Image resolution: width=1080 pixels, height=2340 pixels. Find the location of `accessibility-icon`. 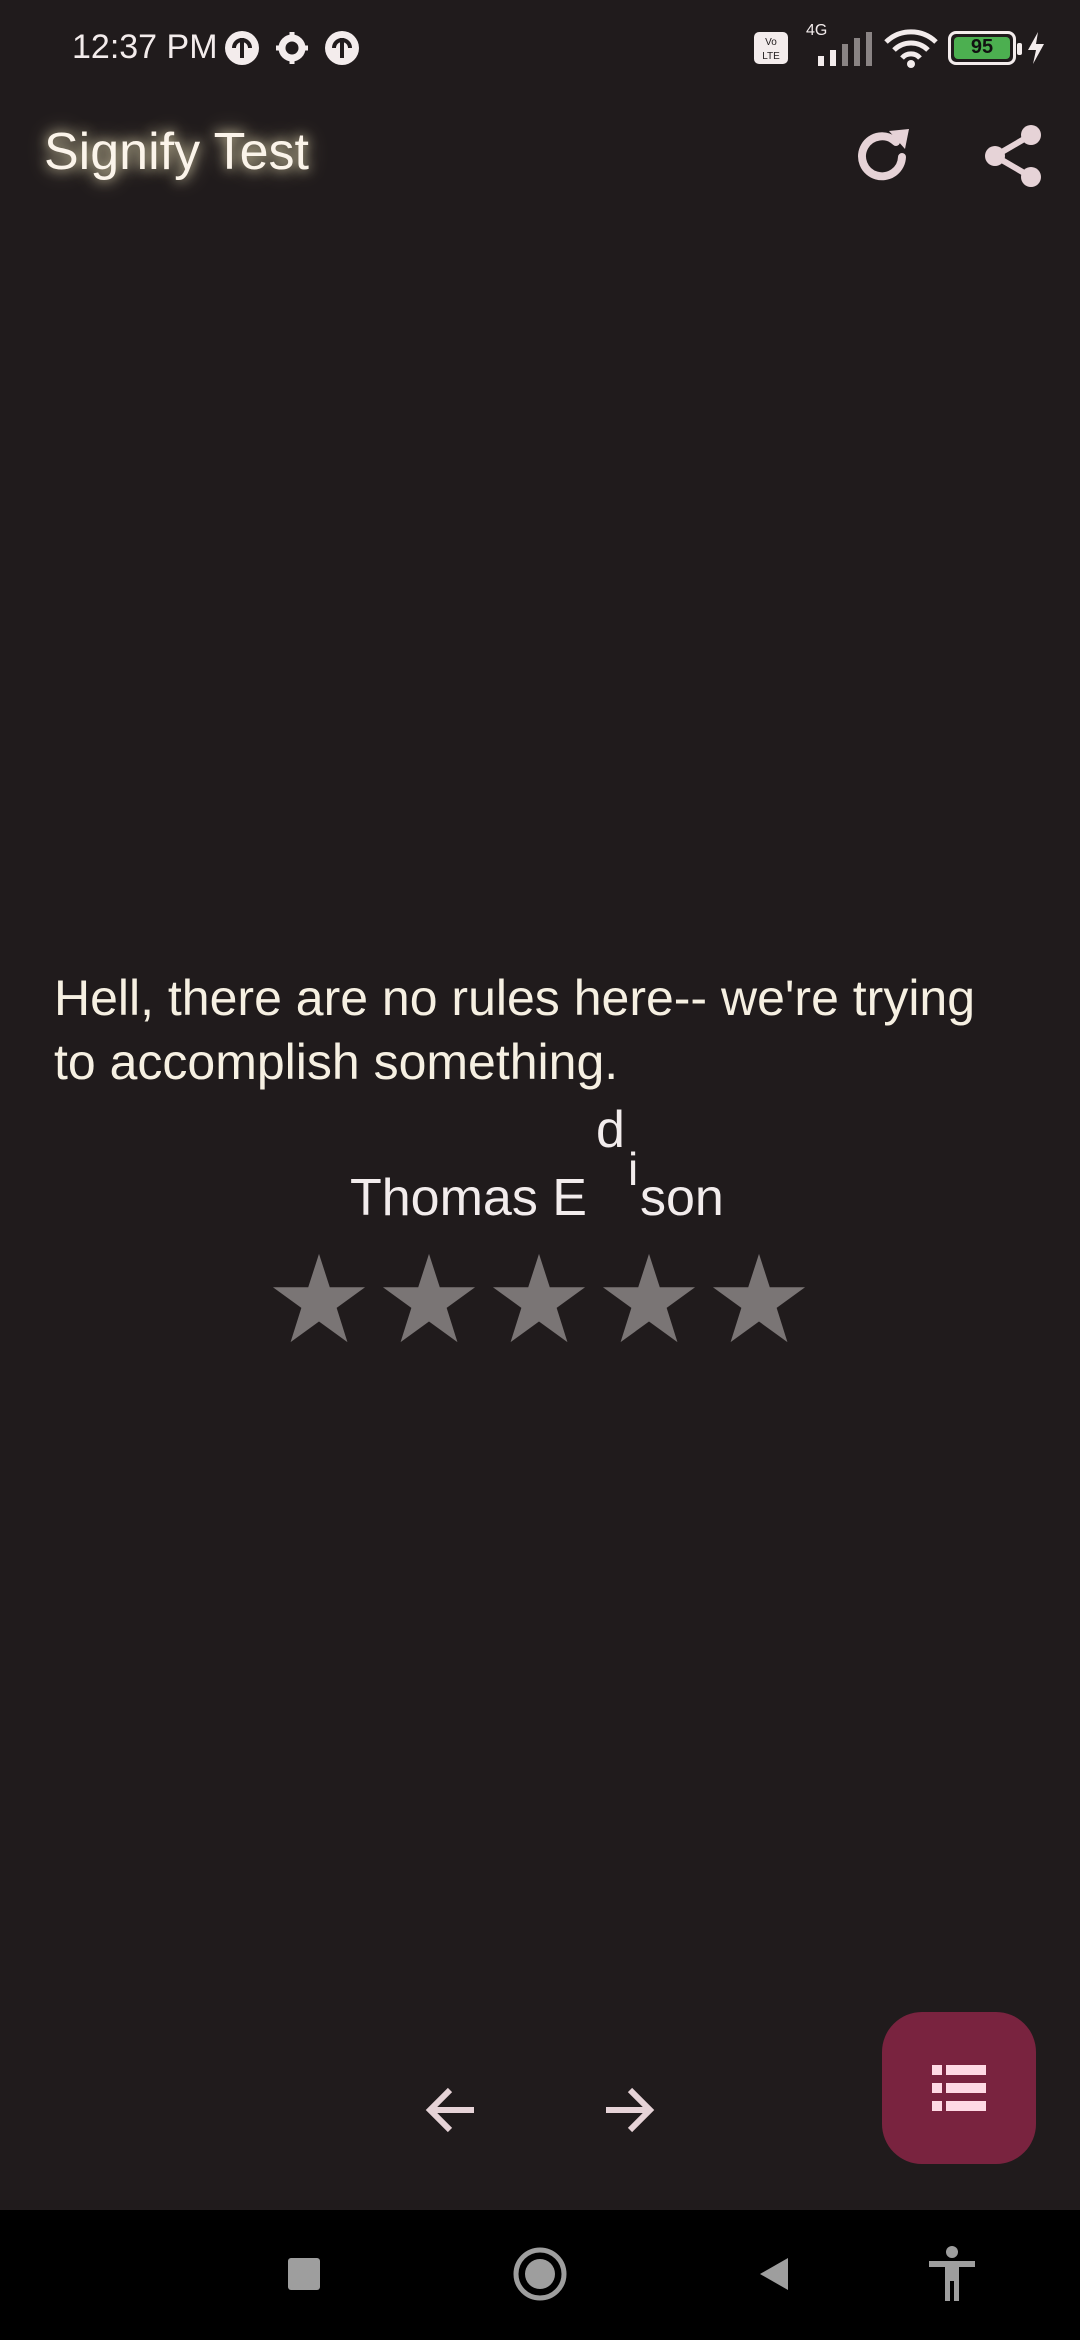

accessibility-icon is located at coordinates (952, 2273).